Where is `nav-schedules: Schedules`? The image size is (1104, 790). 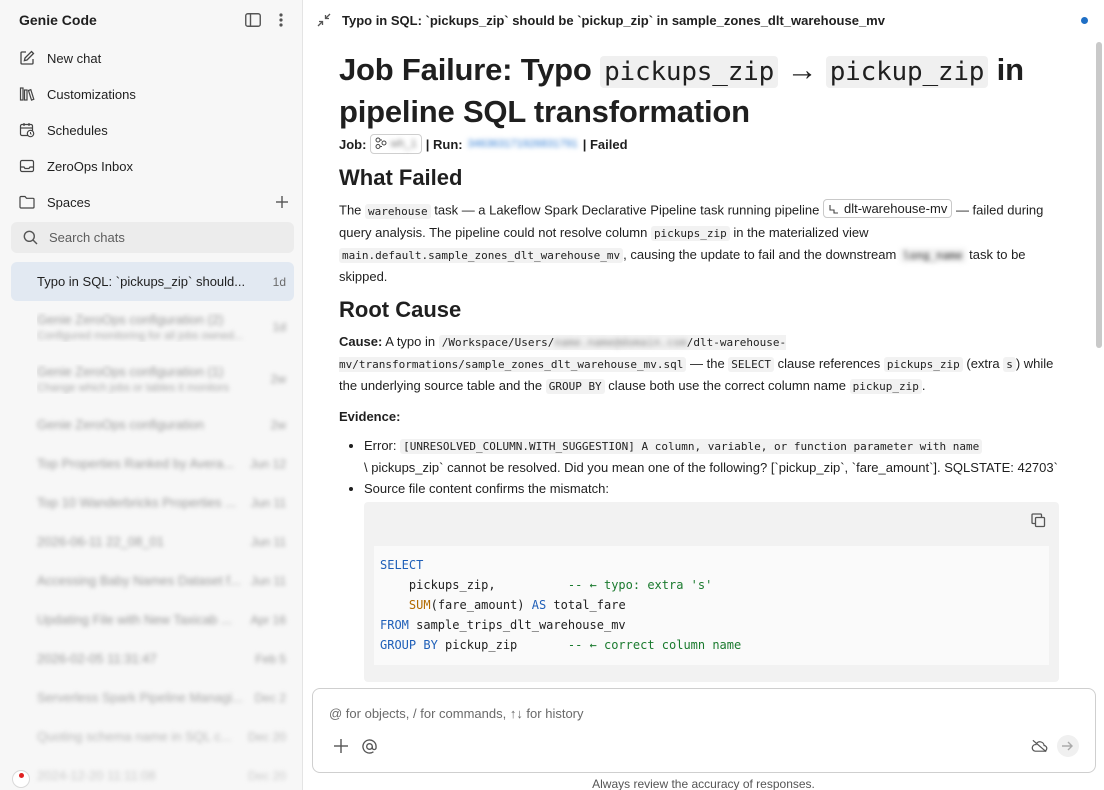 nav-schedules: Schedules is located at coordinates (151, 130).